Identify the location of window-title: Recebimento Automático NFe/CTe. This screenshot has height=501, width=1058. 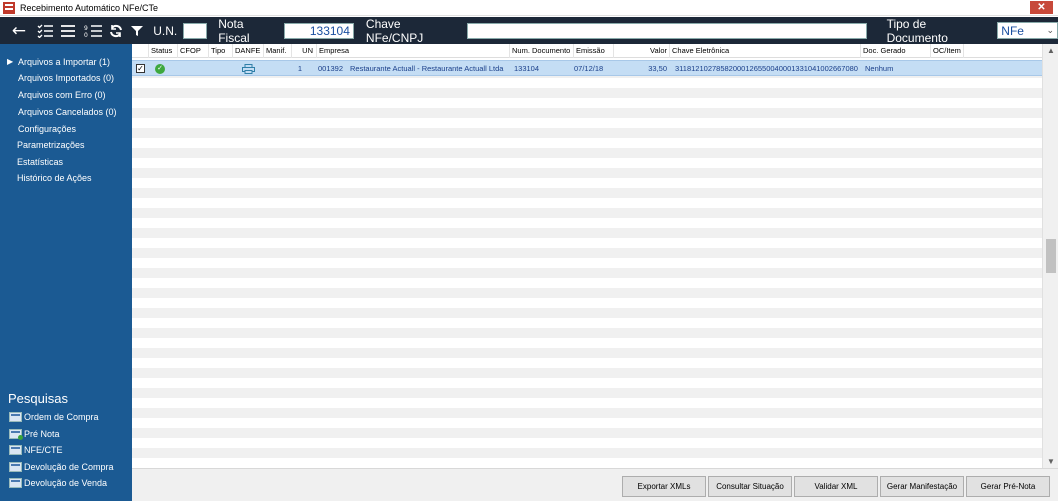
(89, 7).